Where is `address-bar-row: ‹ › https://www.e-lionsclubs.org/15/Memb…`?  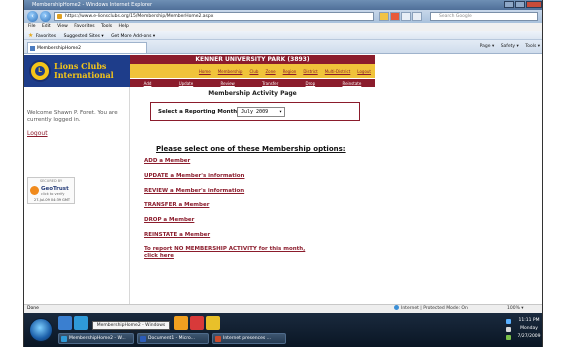
address-bar-row: ‹ › https://www.e-lionsclubs.org/15/Memb… is located at coordinates (283, 16).